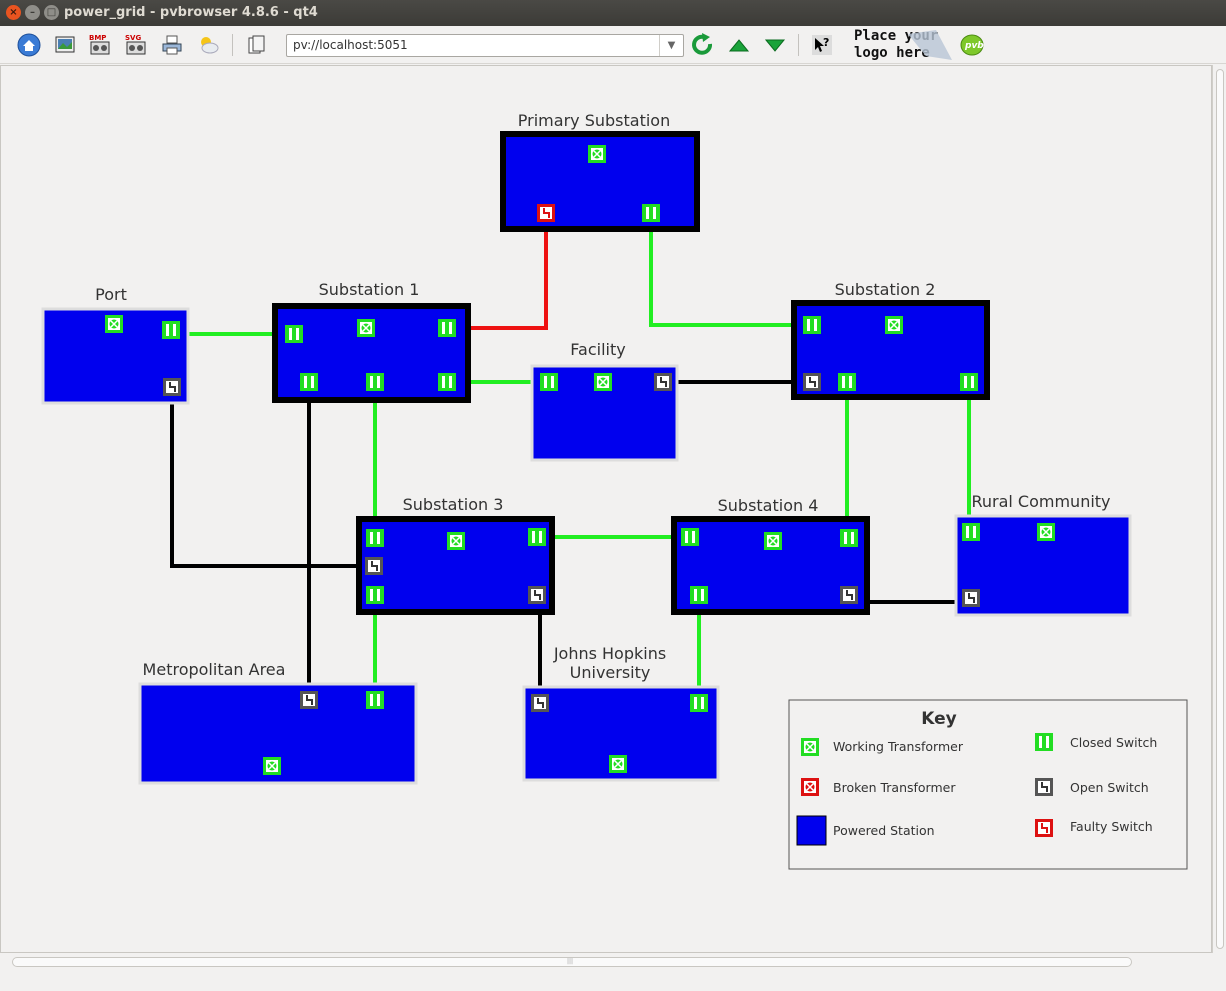 This screenshot has width=1226, height=991. I want to click on station-label: Primary Substation, so click(594, 120).